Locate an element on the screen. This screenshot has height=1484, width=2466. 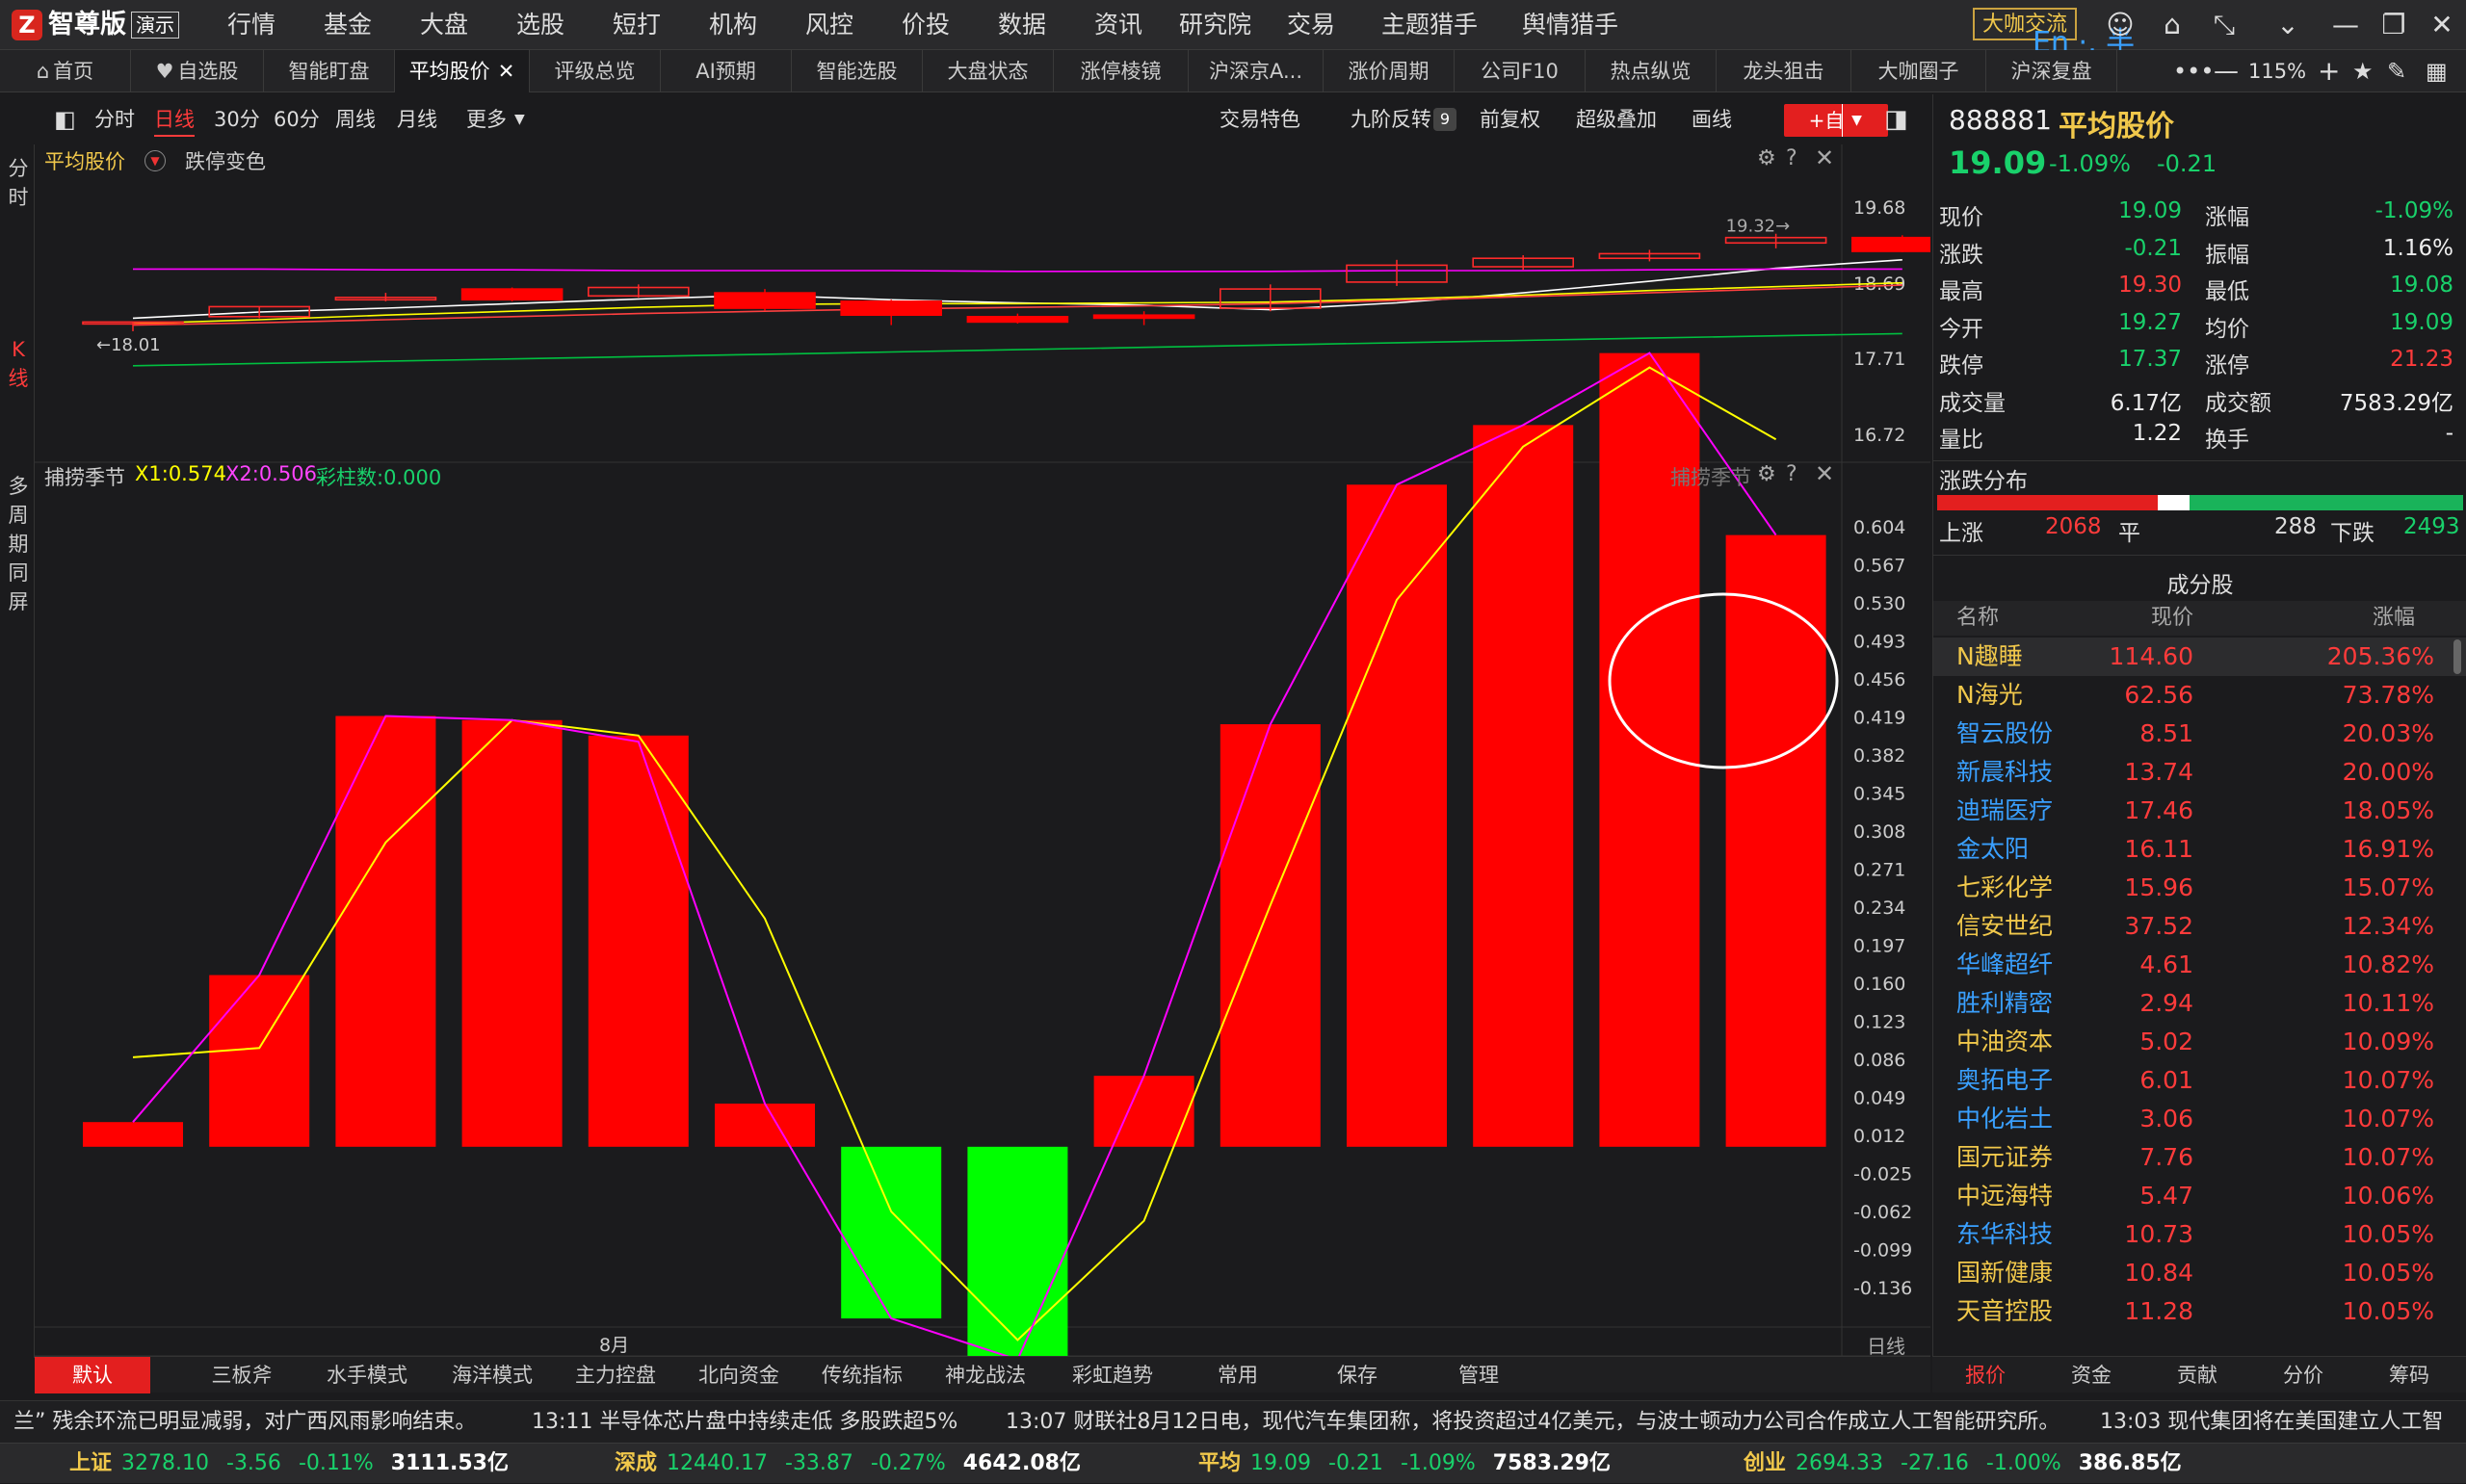
chevron-down-icon: ⌄ is located at coordinates (2288, 25).